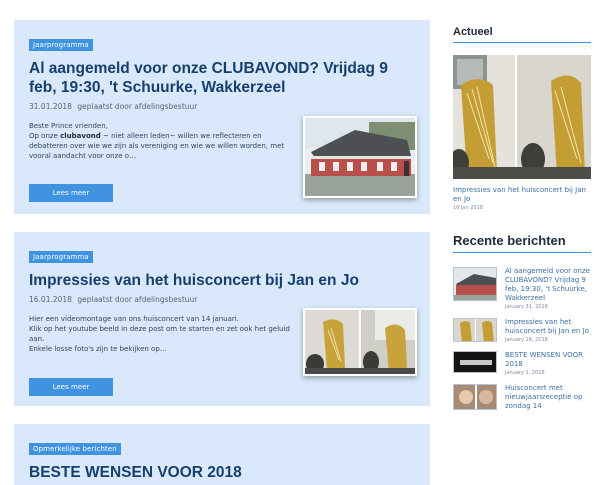  Describe the element at coordinates (525, 373) in the screenshot. I see `recent-post-date: January 1, 2018` at that location.